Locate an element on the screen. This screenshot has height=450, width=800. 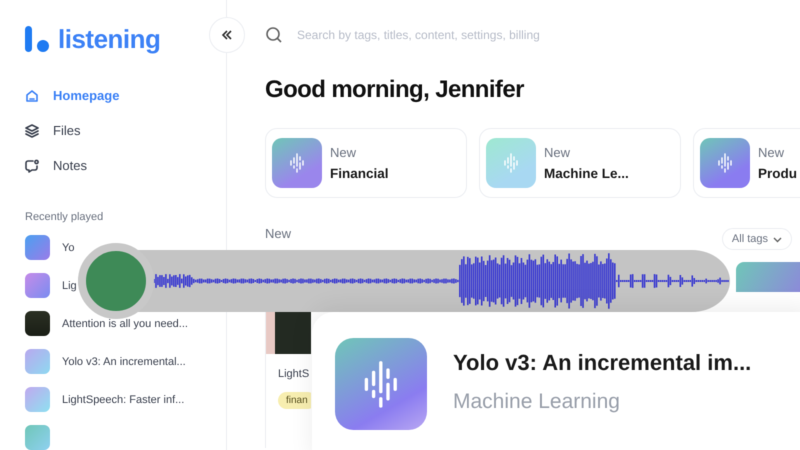
tag-label: finan is located at coordinates (294, 400).